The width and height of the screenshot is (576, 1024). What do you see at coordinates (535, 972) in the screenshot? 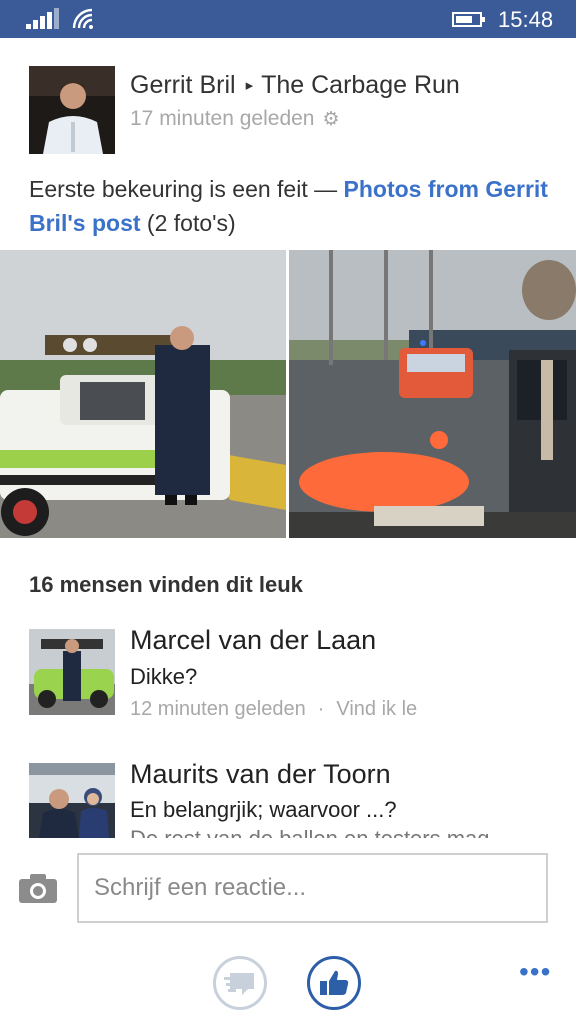
I see `more-icon: •••` at bounding box center [535, 972].